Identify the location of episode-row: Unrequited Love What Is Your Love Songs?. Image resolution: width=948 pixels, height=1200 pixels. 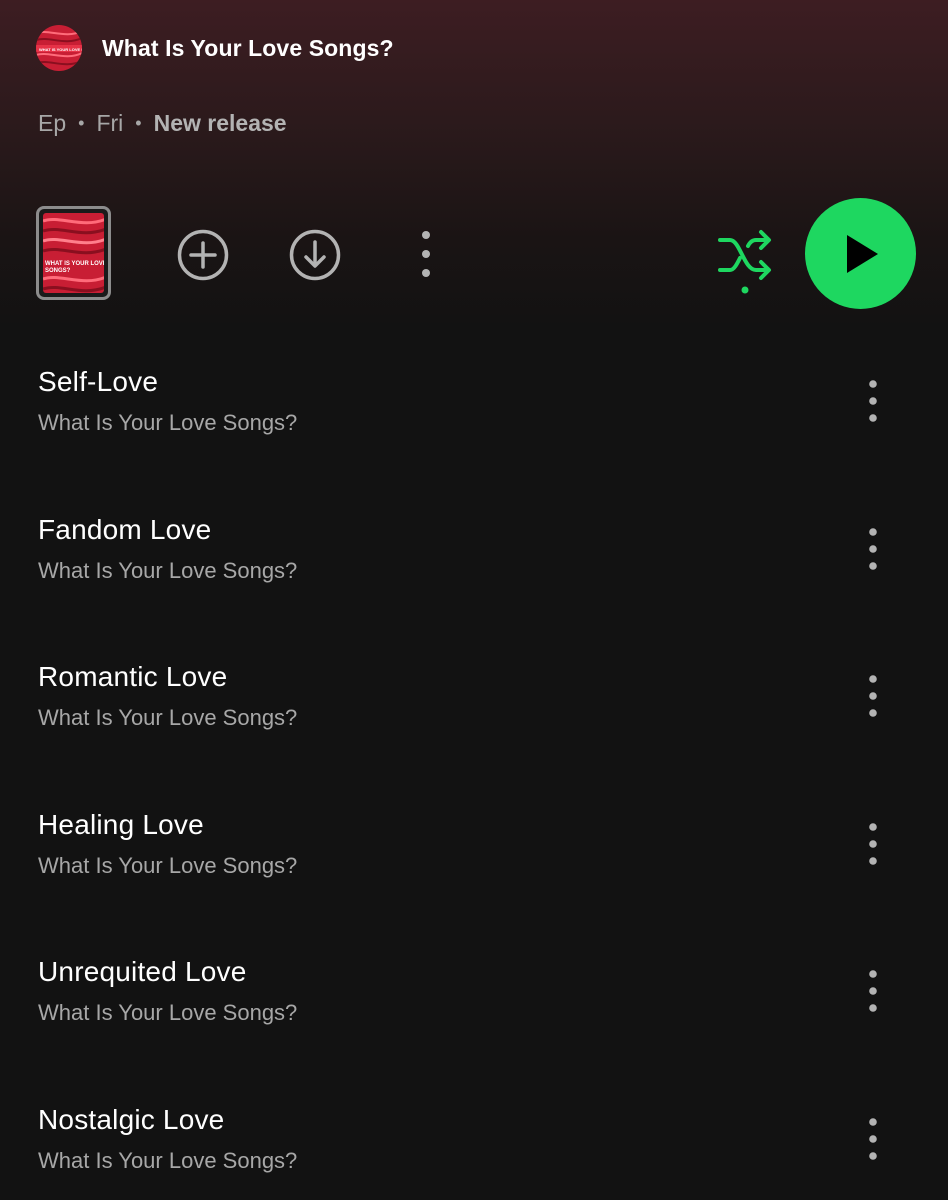
(474, 1012).